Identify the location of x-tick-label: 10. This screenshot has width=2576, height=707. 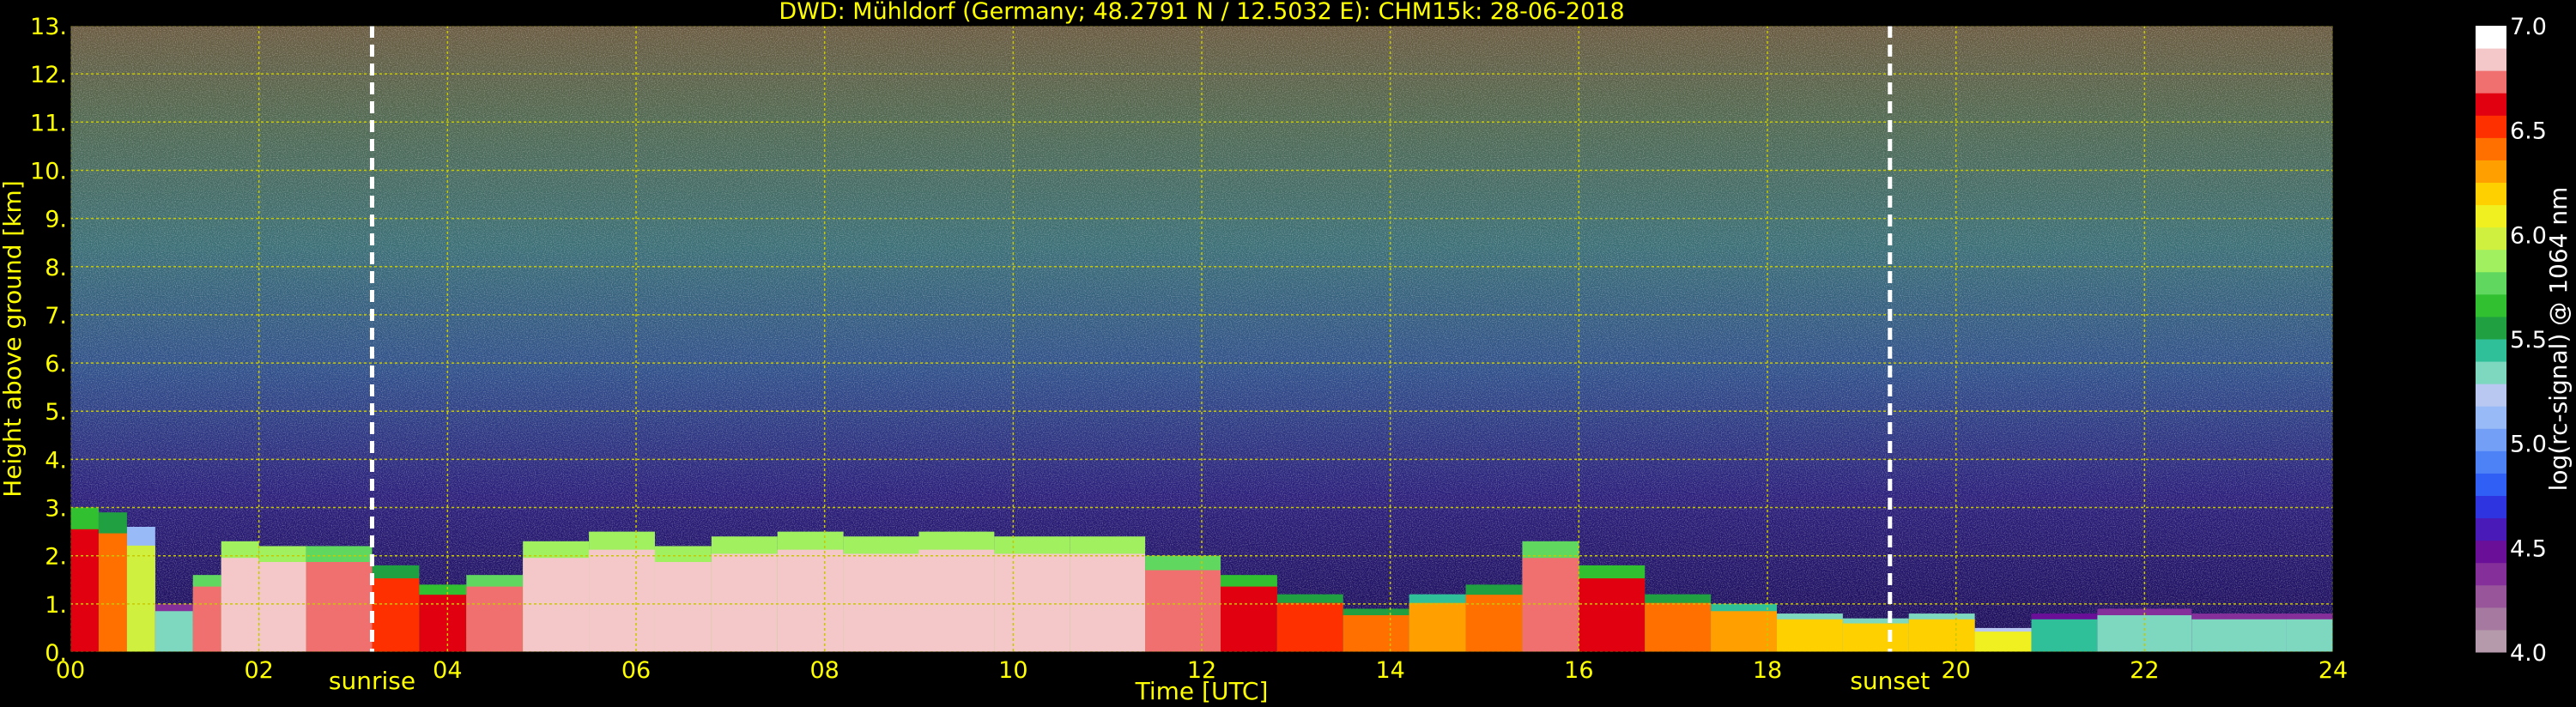
(1012, 670).